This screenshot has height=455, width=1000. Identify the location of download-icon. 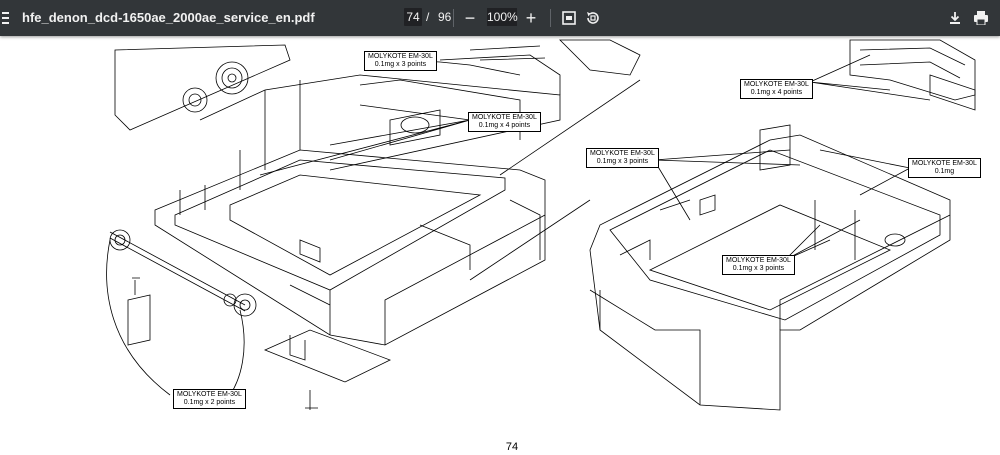
(955, 18).